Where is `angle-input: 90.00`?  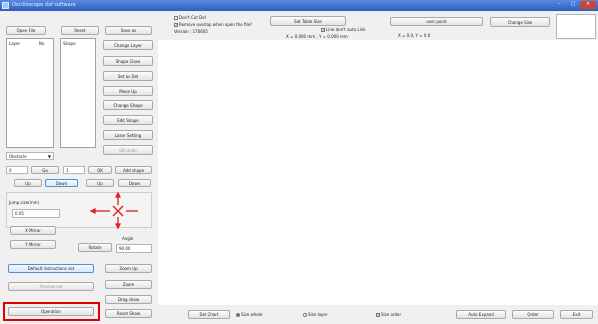 angle-input: 90.00 is located at coordinates (134, 248).